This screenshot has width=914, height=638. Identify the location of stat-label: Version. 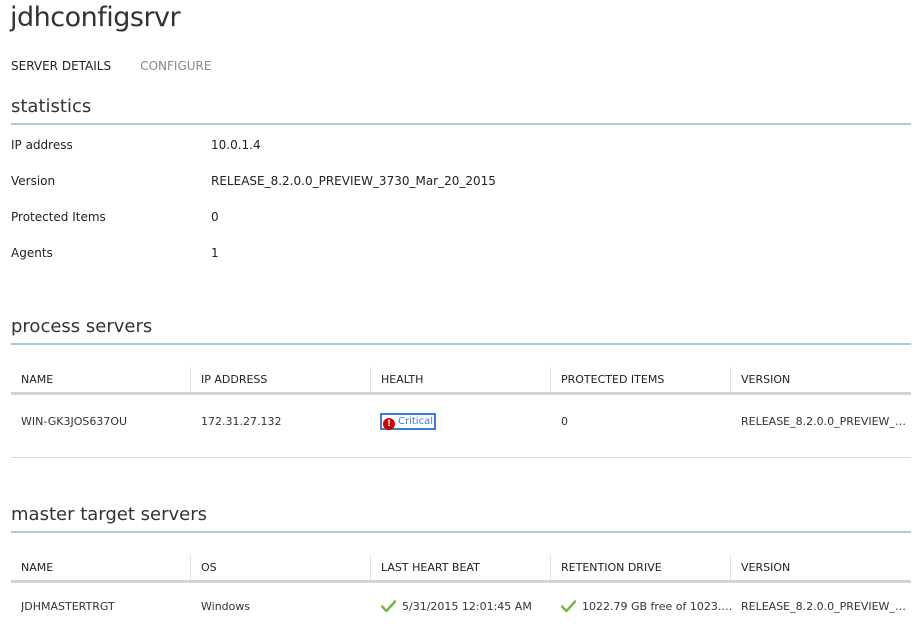
(33, 181).